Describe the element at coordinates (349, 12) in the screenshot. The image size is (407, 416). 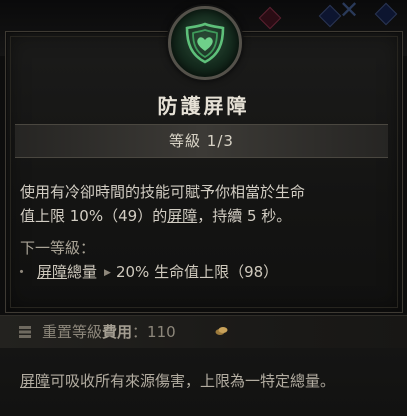
I see `cross-rune-icon: ✕` at that location.